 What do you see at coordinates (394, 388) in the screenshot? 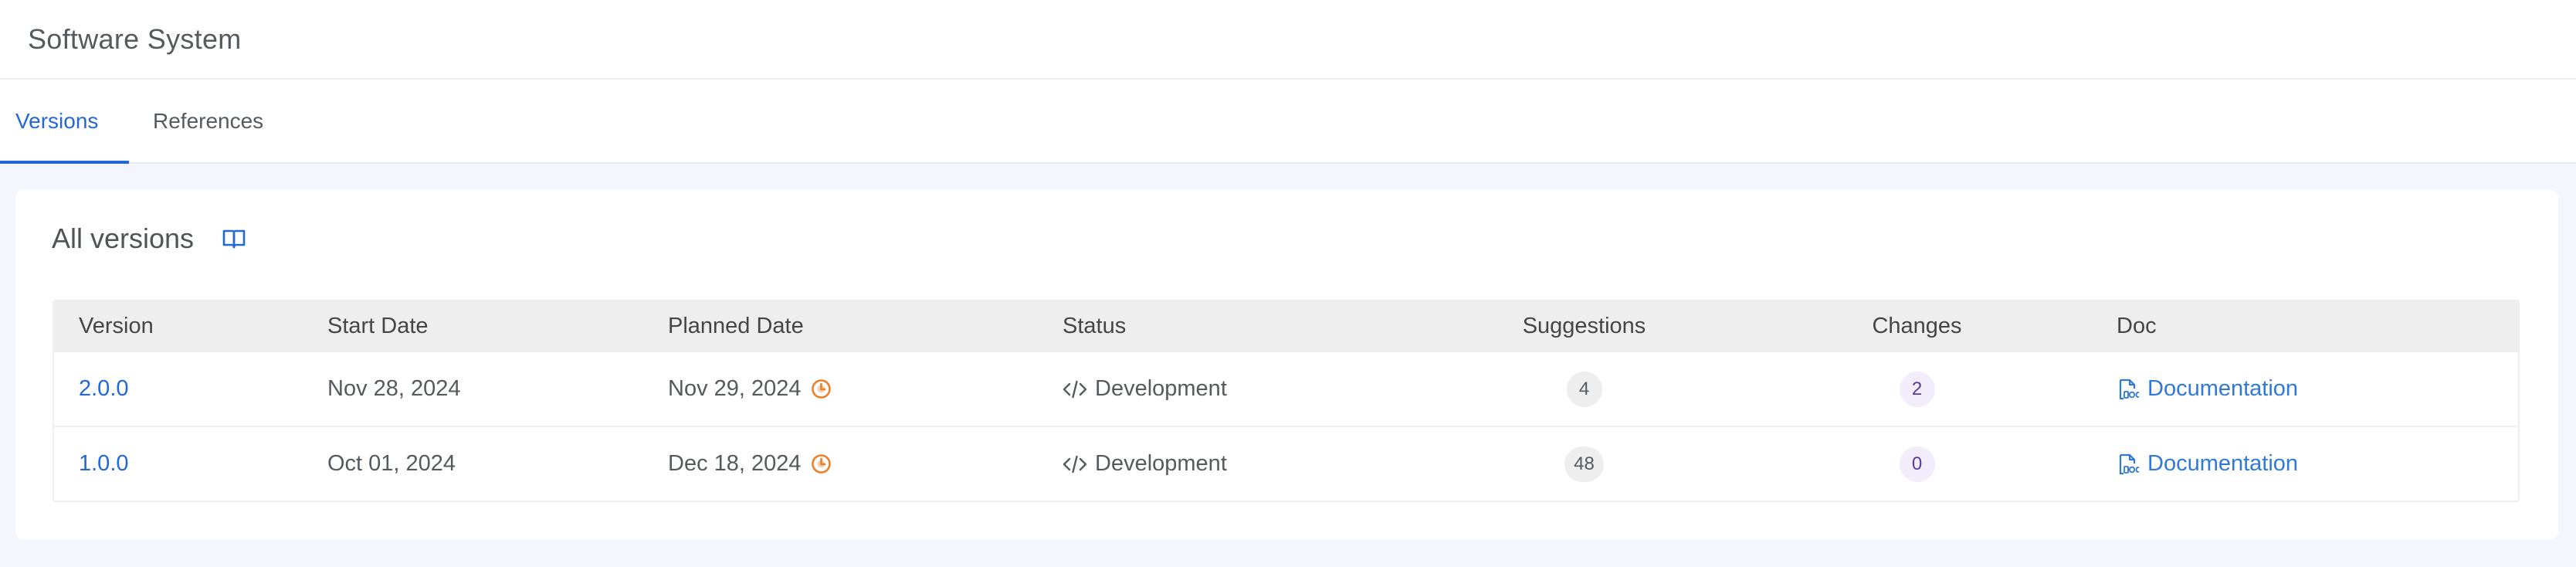
I see `start-date-cell: Nov 28, 2024` at bounding box center [394, 388].